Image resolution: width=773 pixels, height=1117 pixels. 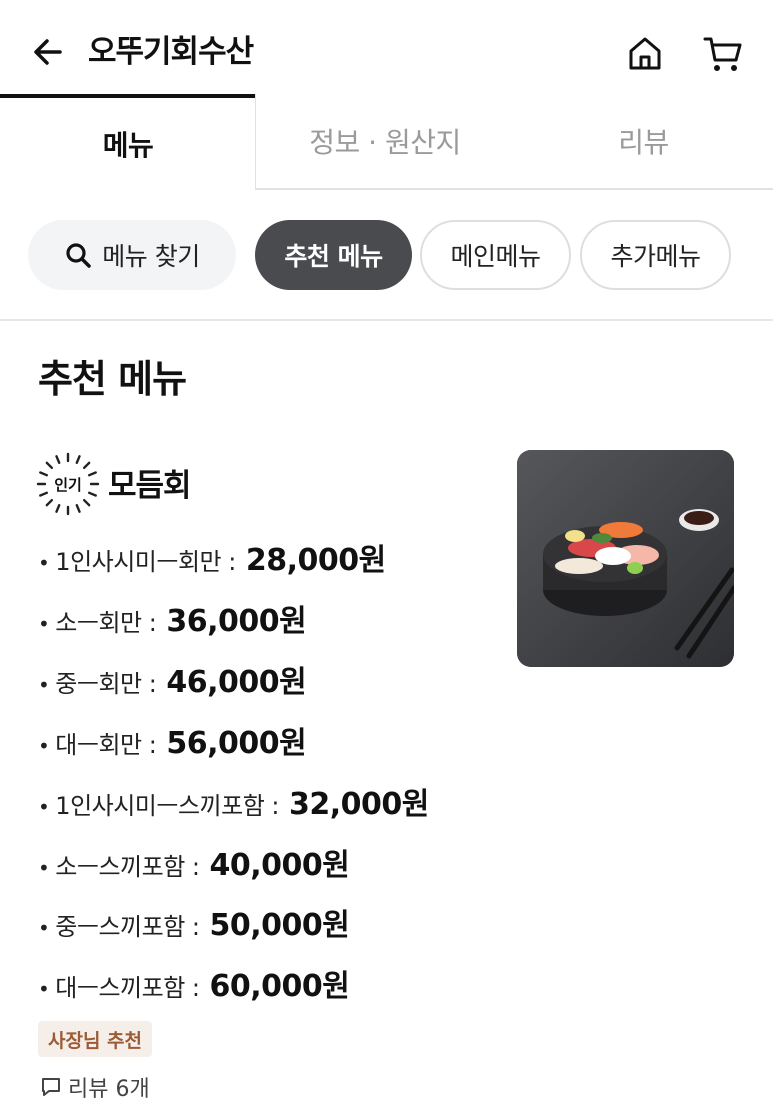 I want to click on option-label: 대ㅡ회만 :, so click(x=106, y=745).